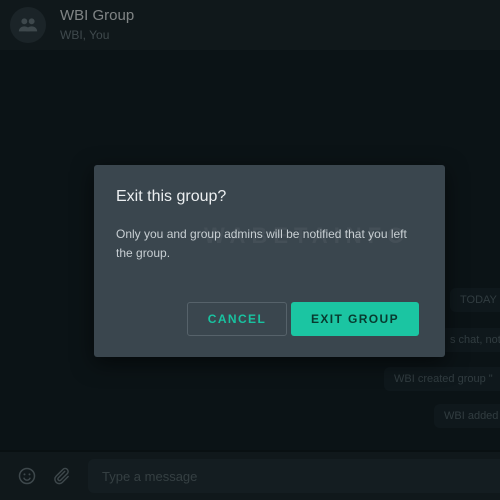  I want to click on dialog-title: Exit this group?, so click(171, 196).